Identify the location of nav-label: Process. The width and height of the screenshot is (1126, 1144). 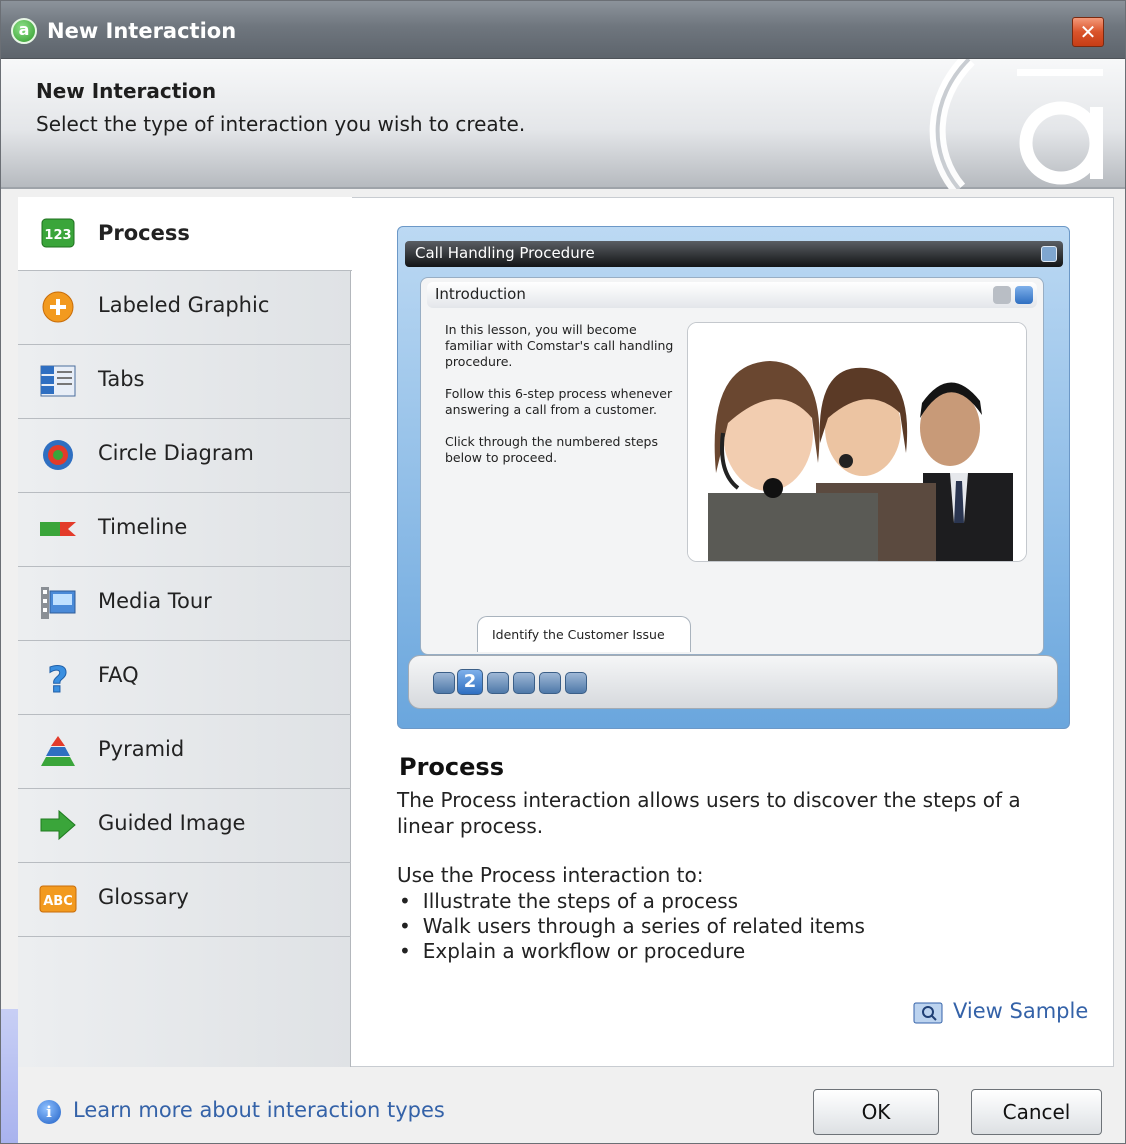
(144, 233).